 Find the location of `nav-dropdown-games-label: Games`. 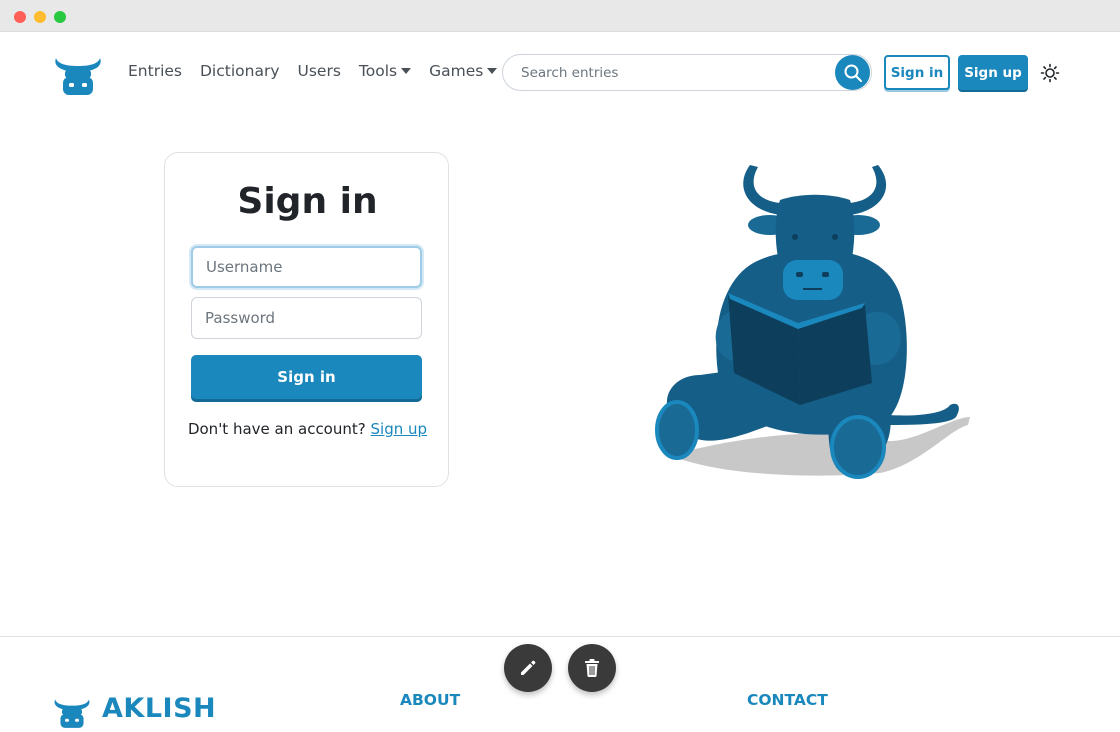

nav-dropdown-games-label: Games is located at coordinates (456, 71).